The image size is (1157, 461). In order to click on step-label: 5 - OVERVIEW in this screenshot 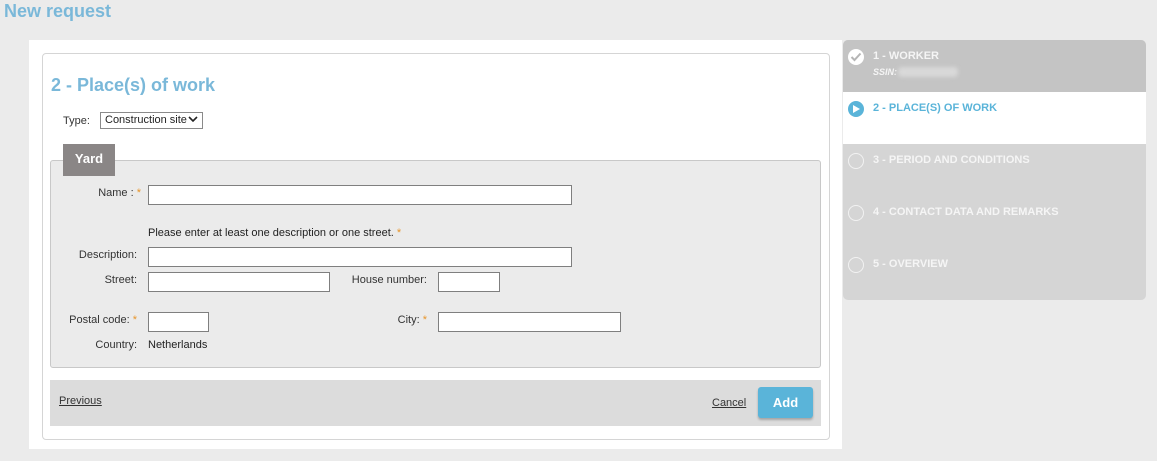, I will do `click(910, 264)`.